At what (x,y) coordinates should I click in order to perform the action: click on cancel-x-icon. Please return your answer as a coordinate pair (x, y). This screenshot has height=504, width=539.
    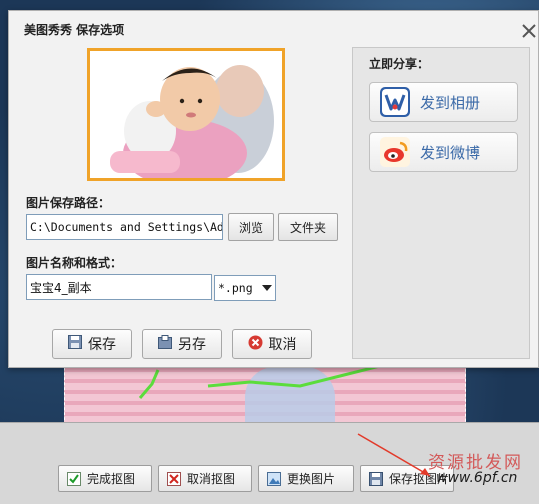
    Looking at the image, I should click on (174, 478).